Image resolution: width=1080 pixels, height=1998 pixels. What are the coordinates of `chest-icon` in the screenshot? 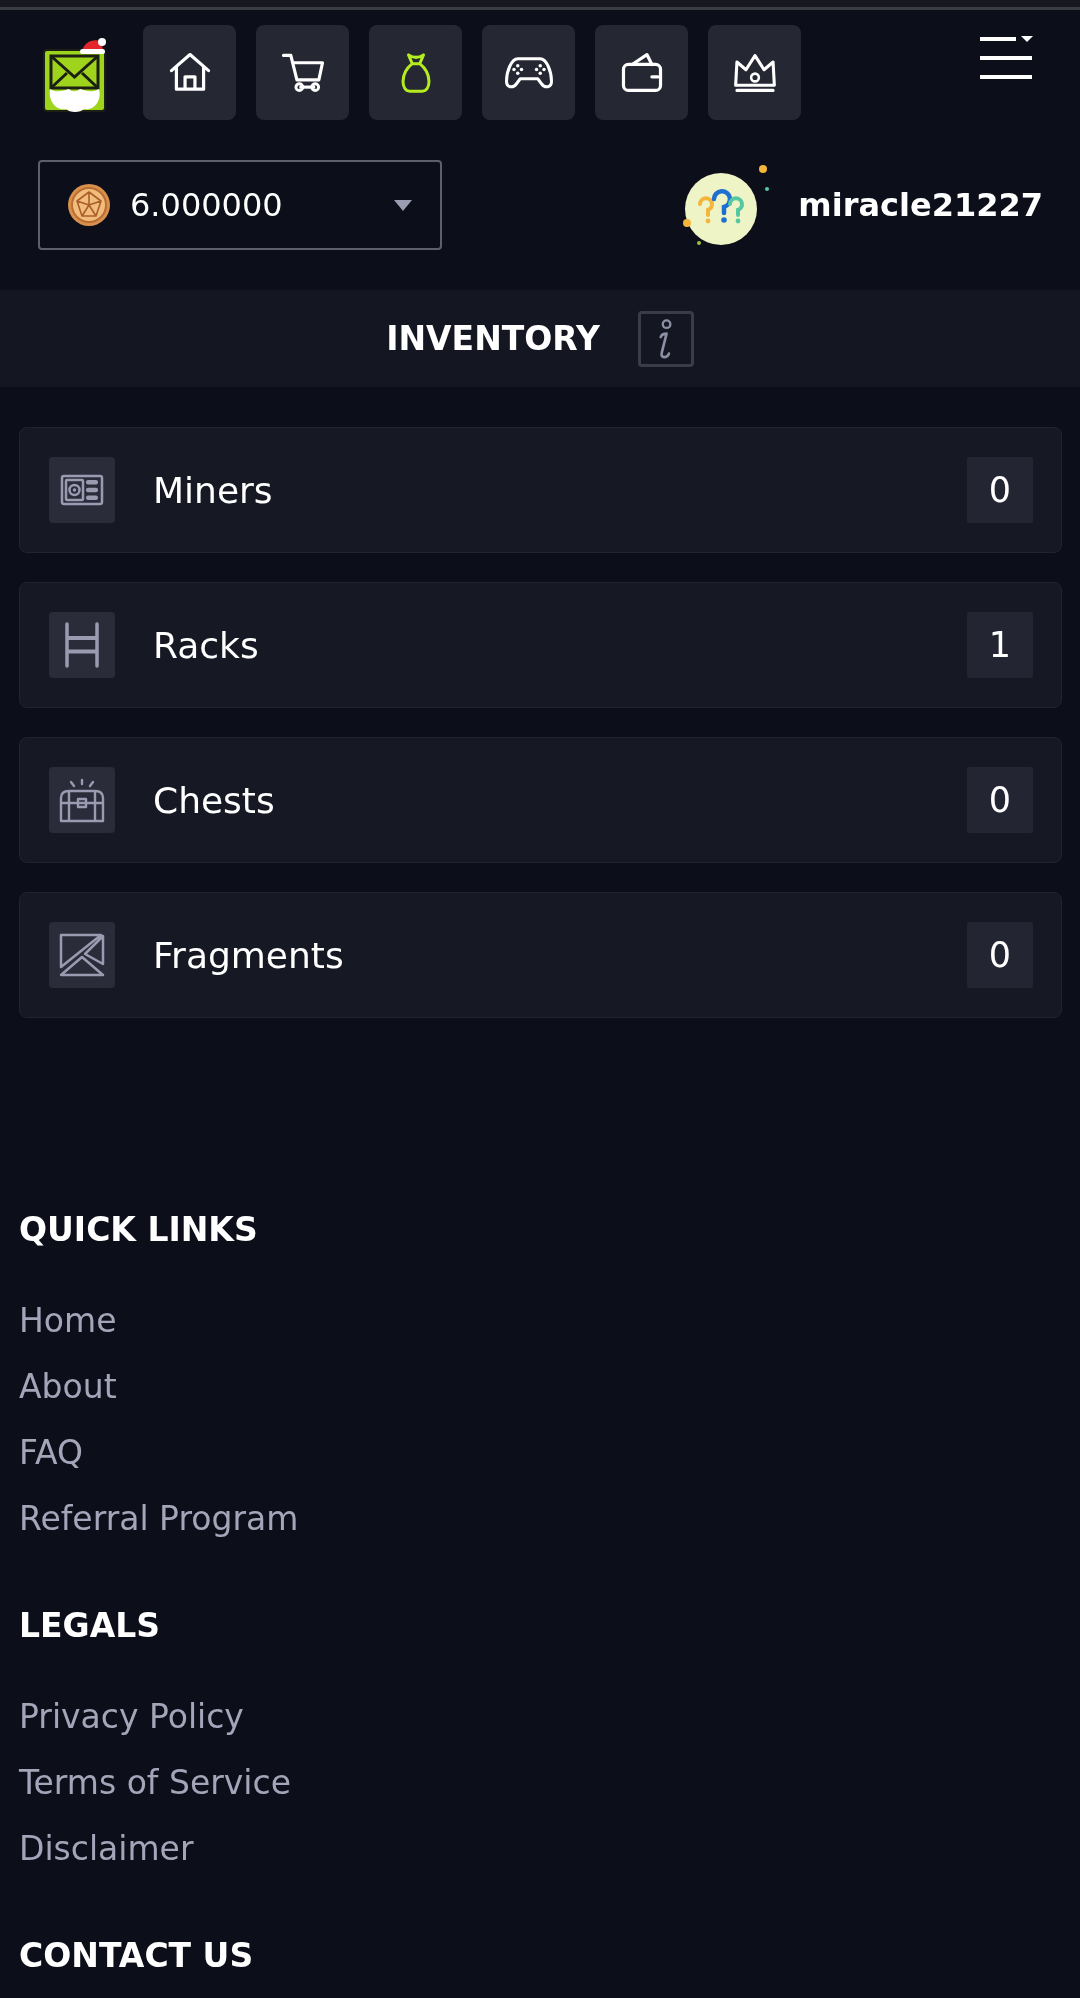 It's located at (82, 800).